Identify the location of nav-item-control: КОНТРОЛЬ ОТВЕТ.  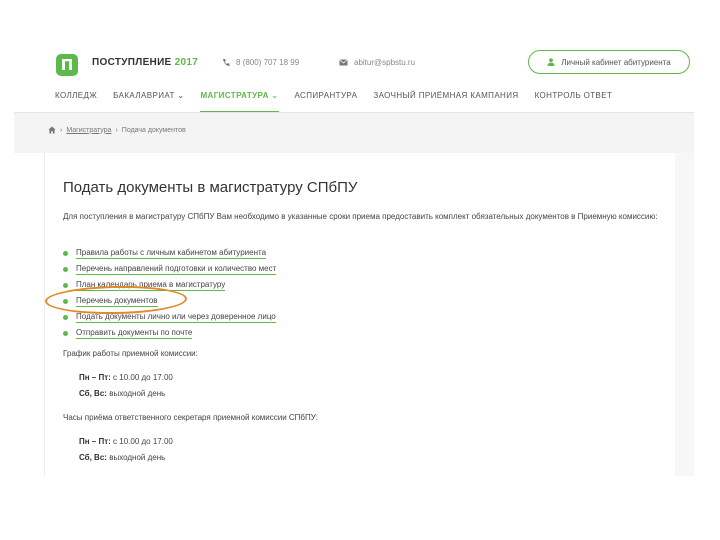
(574, 98).